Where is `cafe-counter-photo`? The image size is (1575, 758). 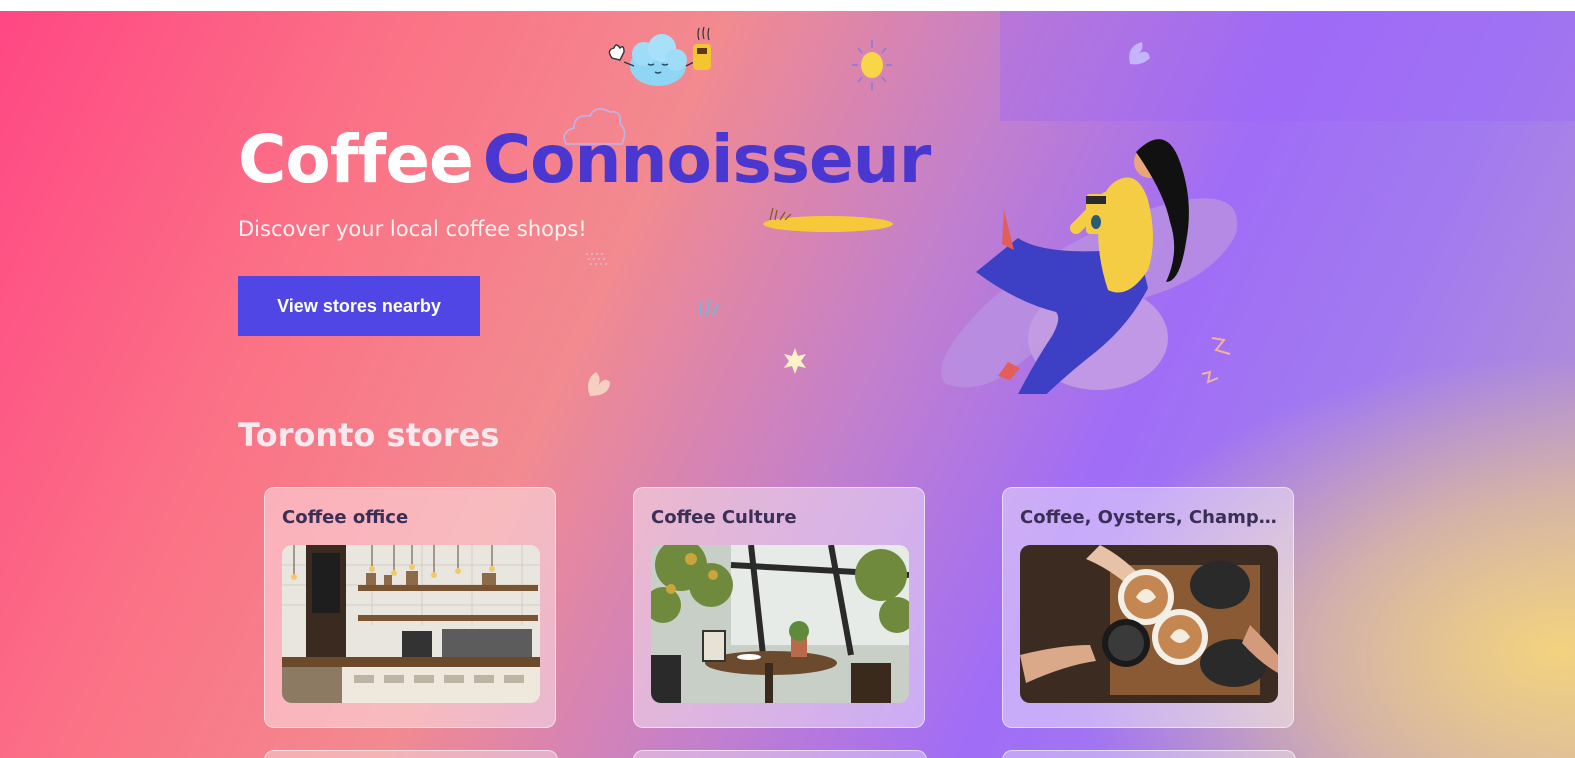
cafe-counter-photo is located at coordinates (411, 624).